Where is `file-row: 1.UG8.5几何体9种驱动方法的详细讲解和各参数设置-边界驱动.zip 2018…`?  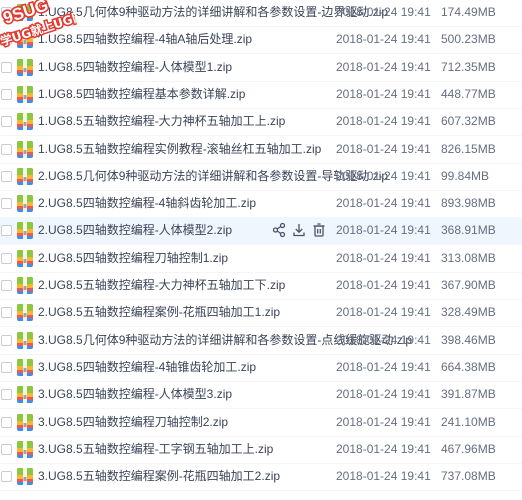
file-row: 1.UG8.5几何体9种驱动方法的详细讲解和各参数设置-边界驱动.zip 2018… is located at coordinates (261, 13).